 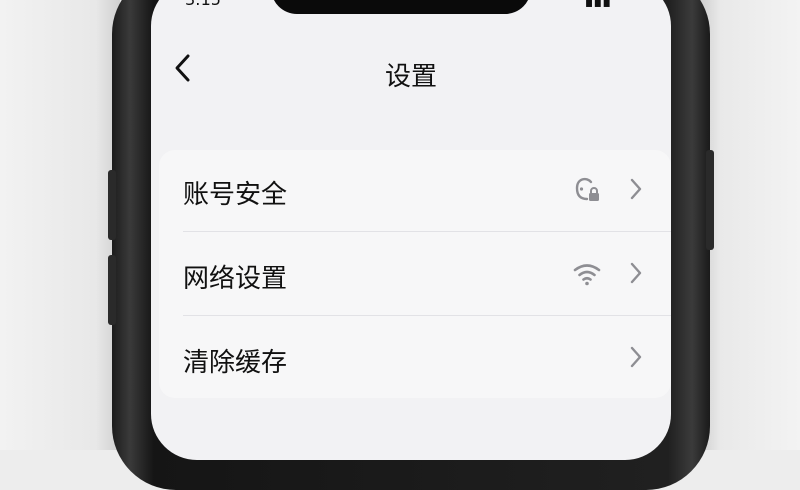 What do you see at coordinates (112, 205) in the screenshot?
I see `volume-button` at bounding box center [112, 205].